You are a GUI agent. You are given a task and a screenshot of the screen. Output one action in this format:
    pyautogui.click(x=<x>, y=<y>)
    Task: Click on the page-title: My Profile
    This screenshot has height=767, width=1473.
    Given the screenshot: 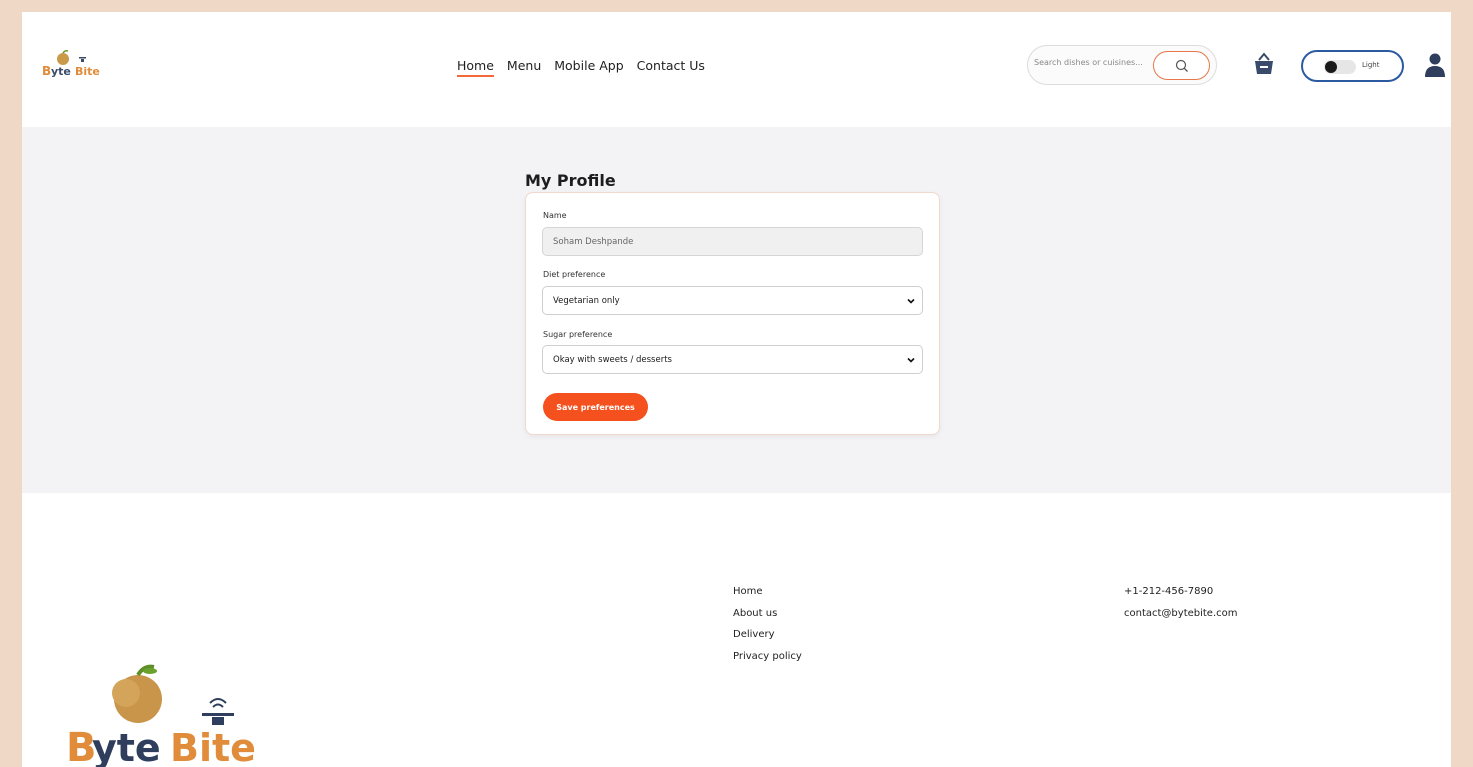 What is the action you would take?
    pyautogui.click(x=570, y=180)
    